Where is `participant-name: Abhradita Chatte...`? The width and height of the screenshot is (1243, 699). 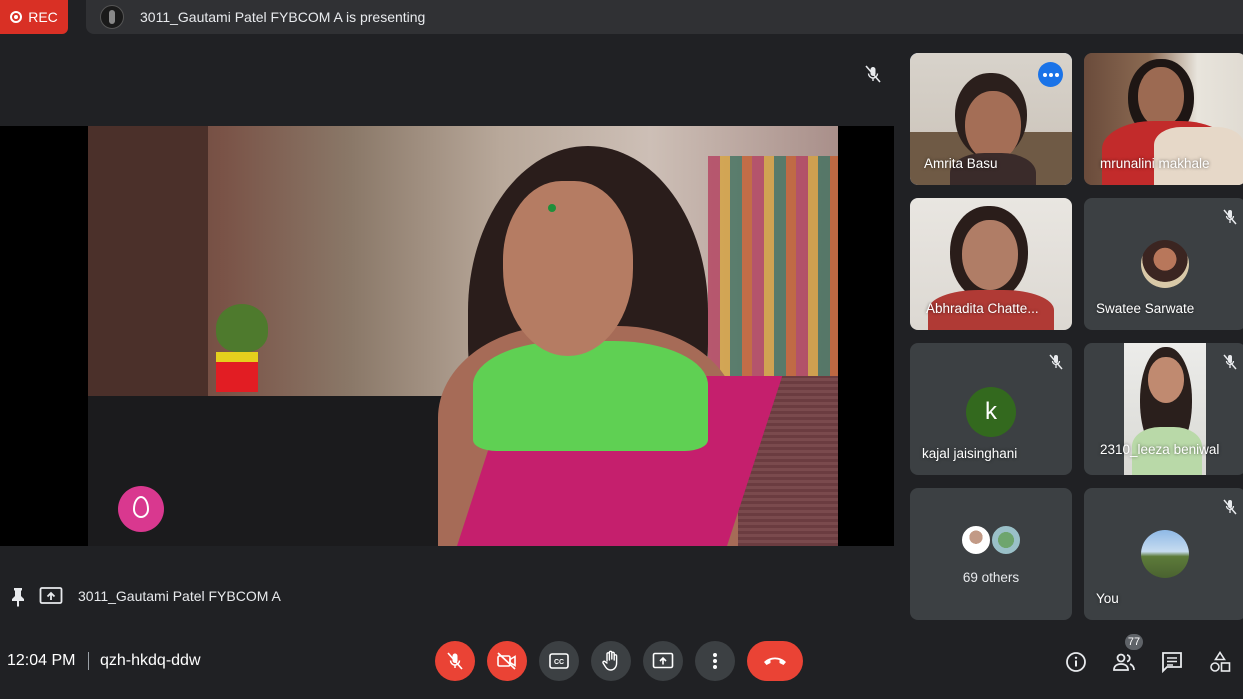 participant-name: Abhradita Chatte... is located at coordinates (982, 308).